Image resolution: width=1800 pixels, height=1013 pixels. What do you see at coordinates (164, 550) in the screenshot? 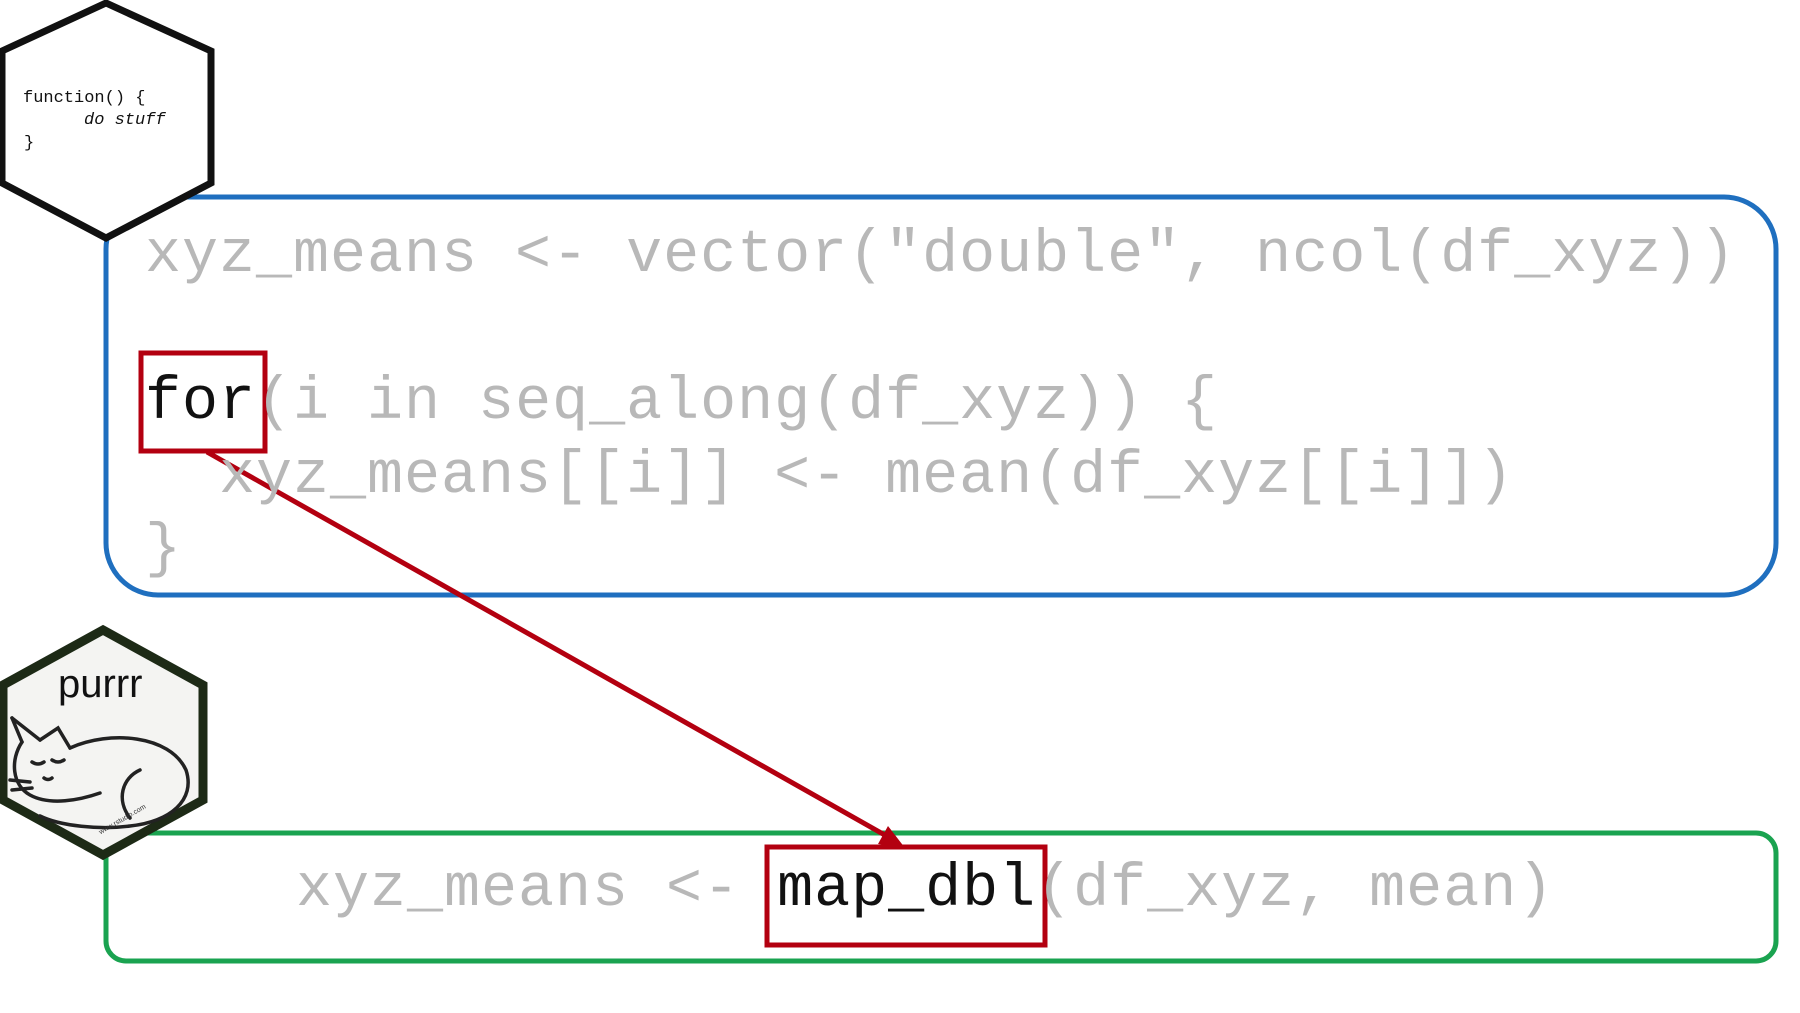
I see `code-line-close-brace: }` at bounding box center [164, 550].